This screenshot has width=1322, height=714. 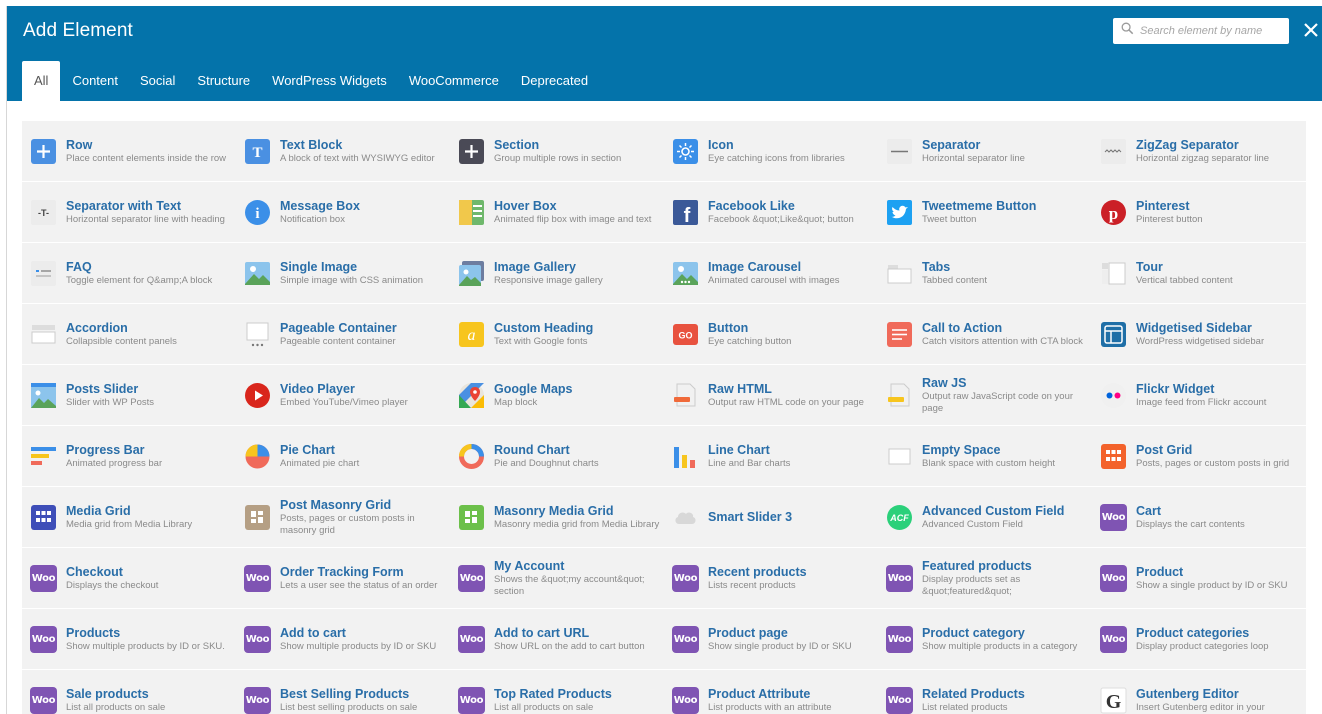 I want to click on tab-all: All, so click(x=41, y=81).